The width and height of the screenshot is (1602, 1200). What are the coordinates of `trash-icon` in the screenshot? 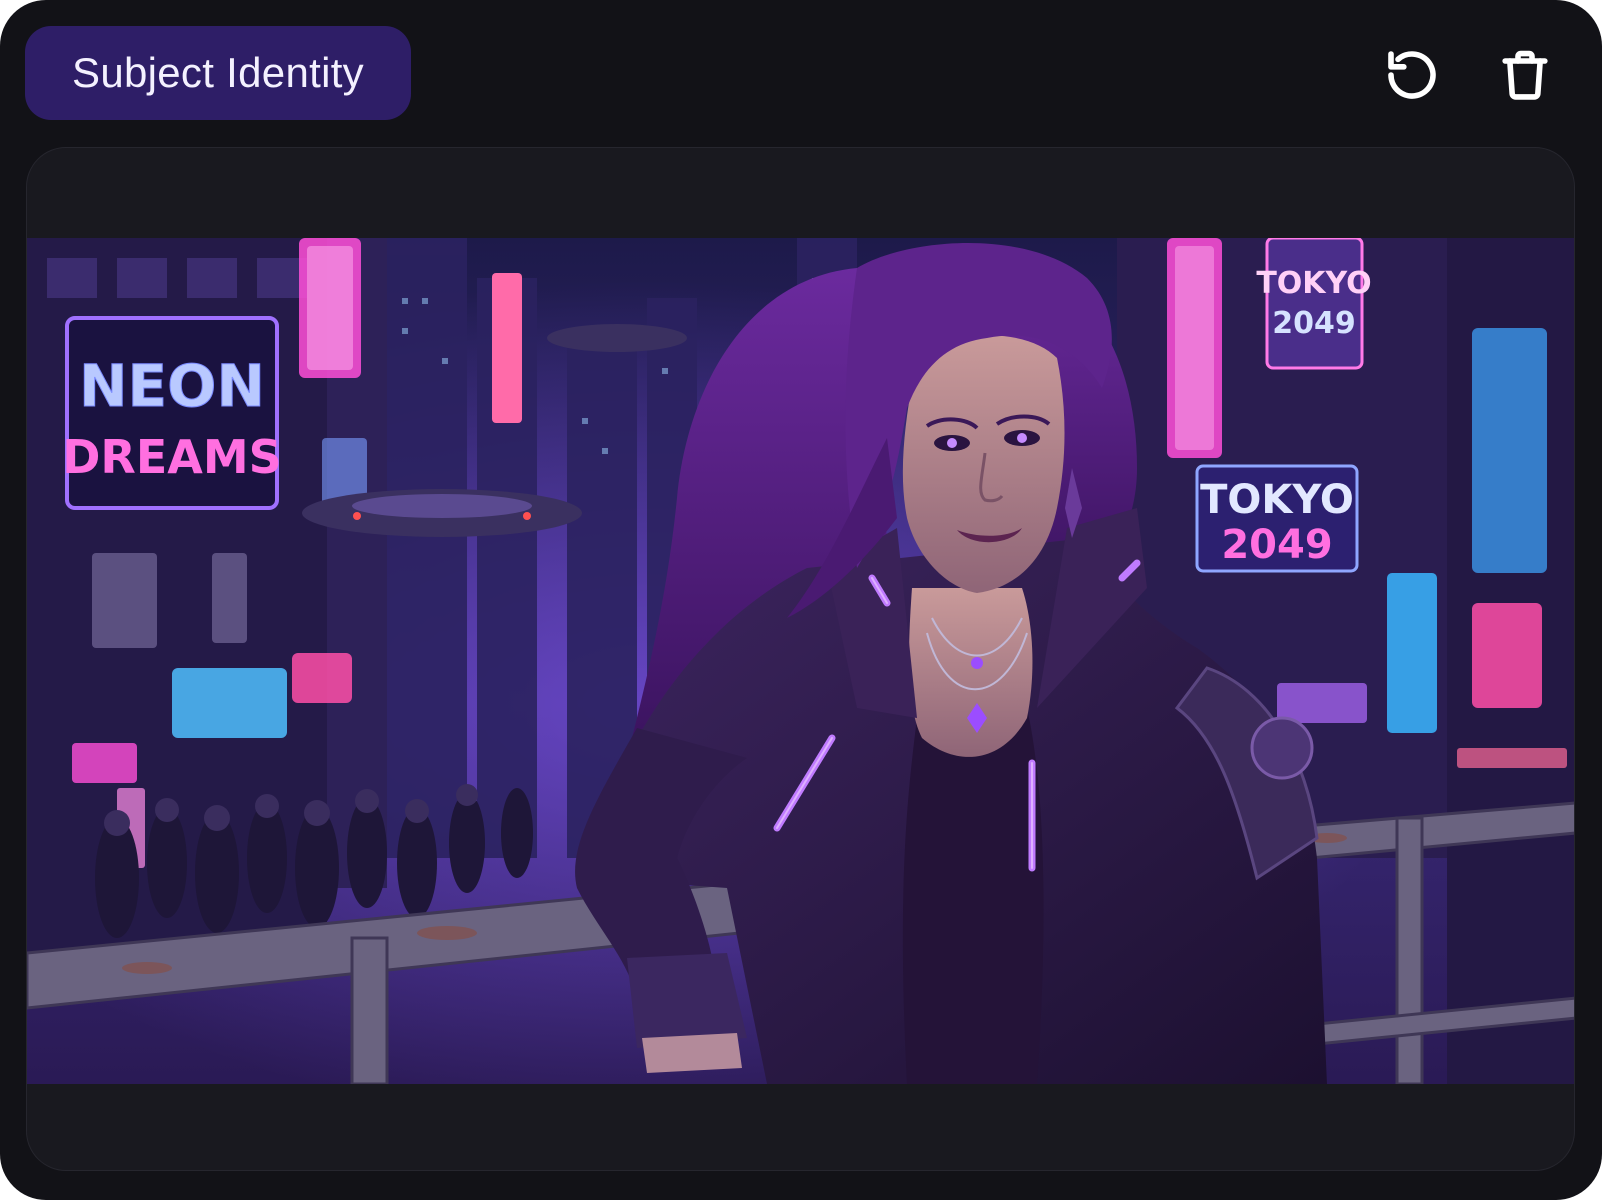 It's located at (1525, 75).